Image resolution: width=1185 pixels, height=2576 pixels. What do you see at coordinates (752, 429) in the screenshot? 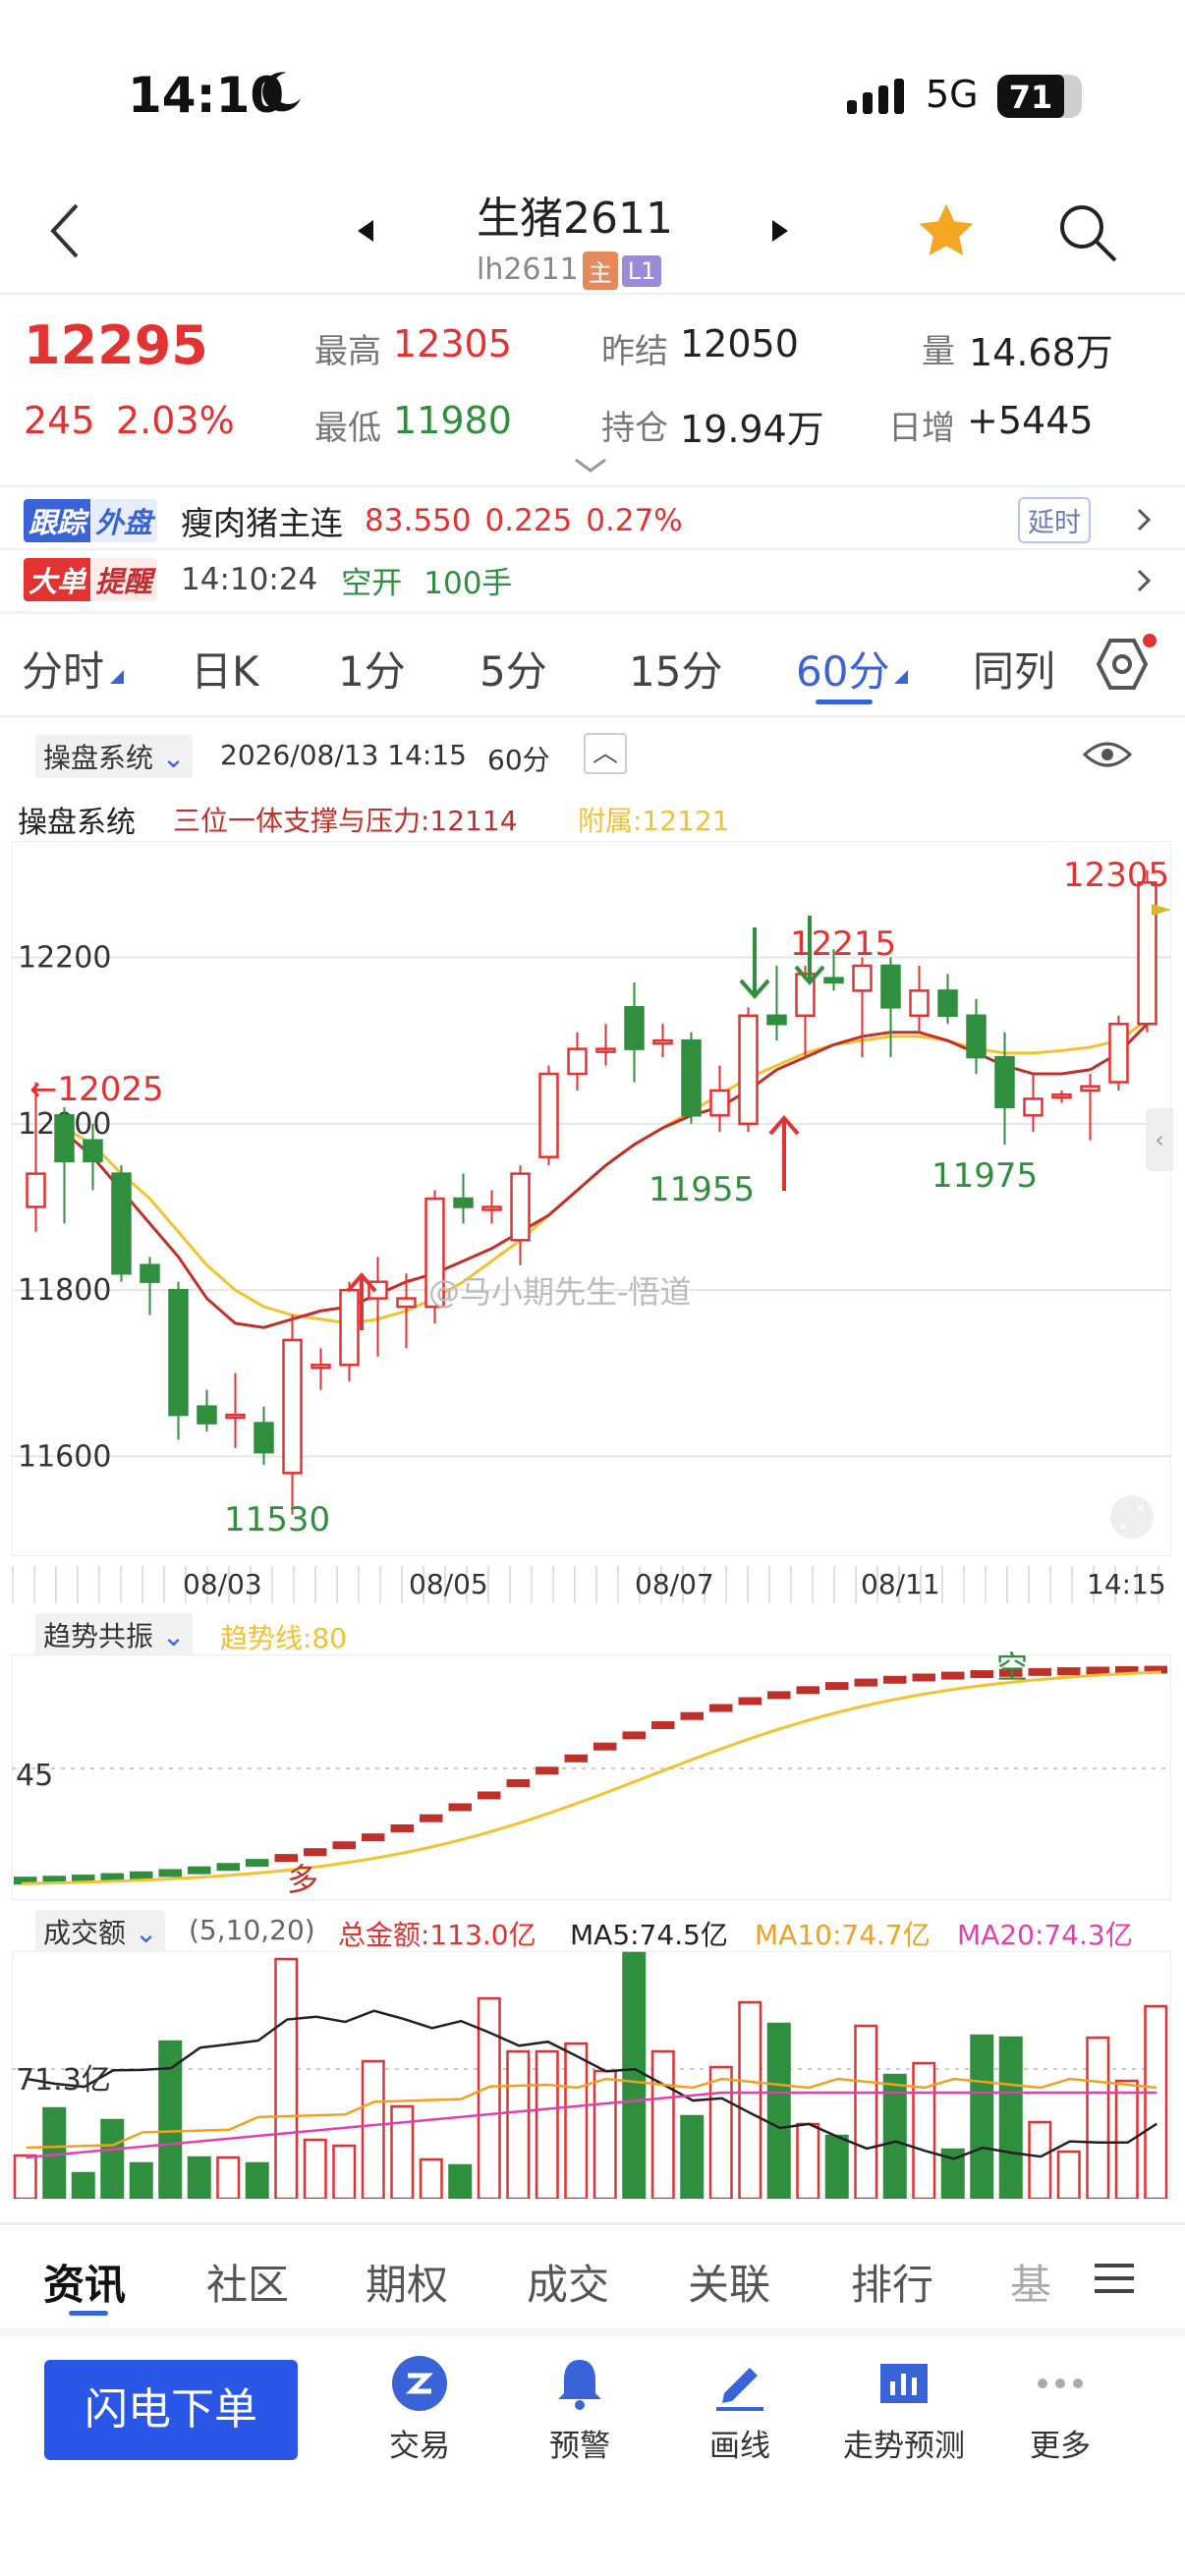
I see `open-interest-value: 19.94万` at bounding box center [752, 429].